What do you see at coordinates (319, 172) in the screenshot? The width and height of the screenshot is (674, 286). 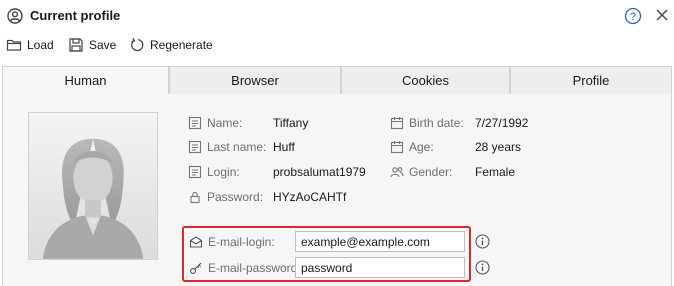 I see `login-value: probsalumat1979` at bounding box center [319, 172].